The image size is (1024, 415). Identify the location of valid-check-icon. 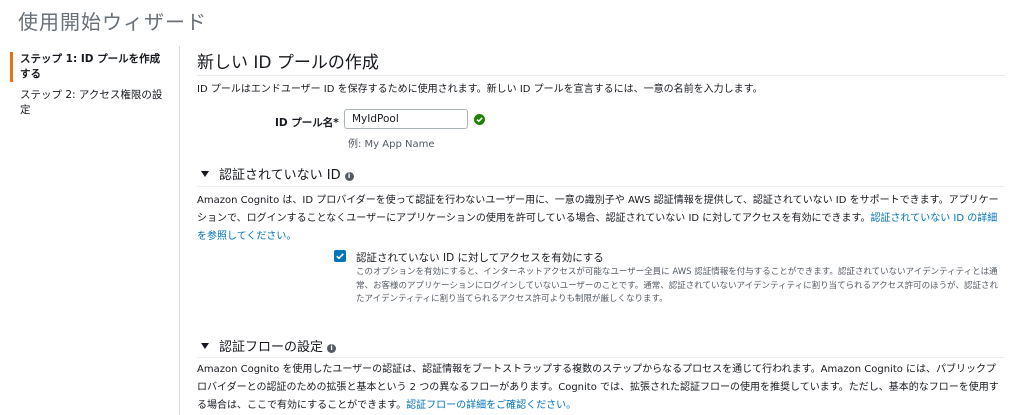
(479, 119).